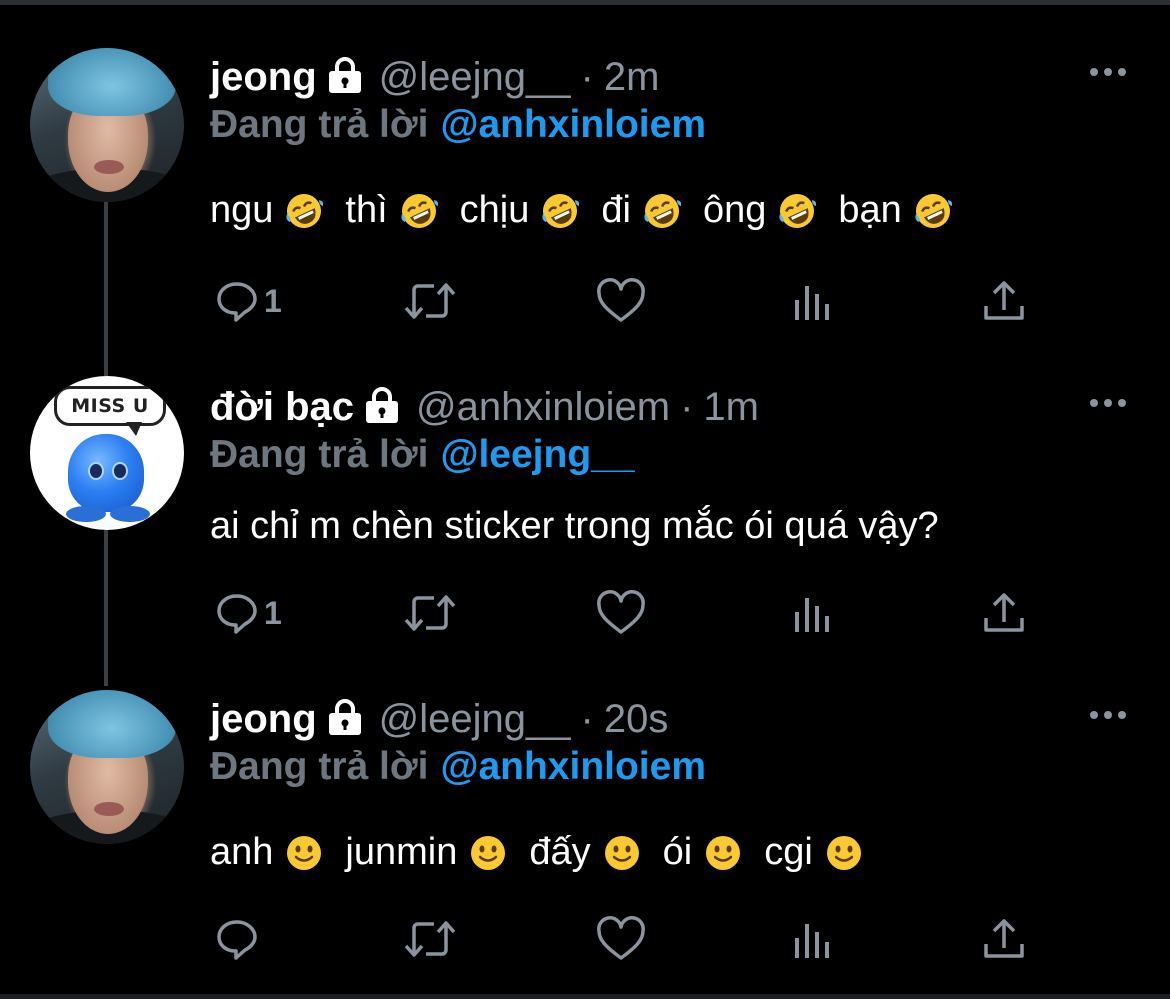 This screenshot has height=999, width=1170. I want to click on retweet-button, so click(430, 939).